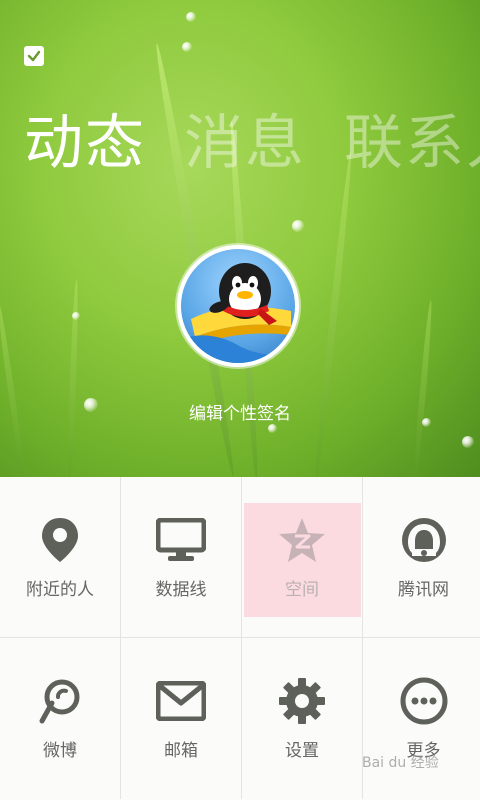 The image size is (480, 800). I want to click on grid-item-qzone: 空间, so click(302, 557).